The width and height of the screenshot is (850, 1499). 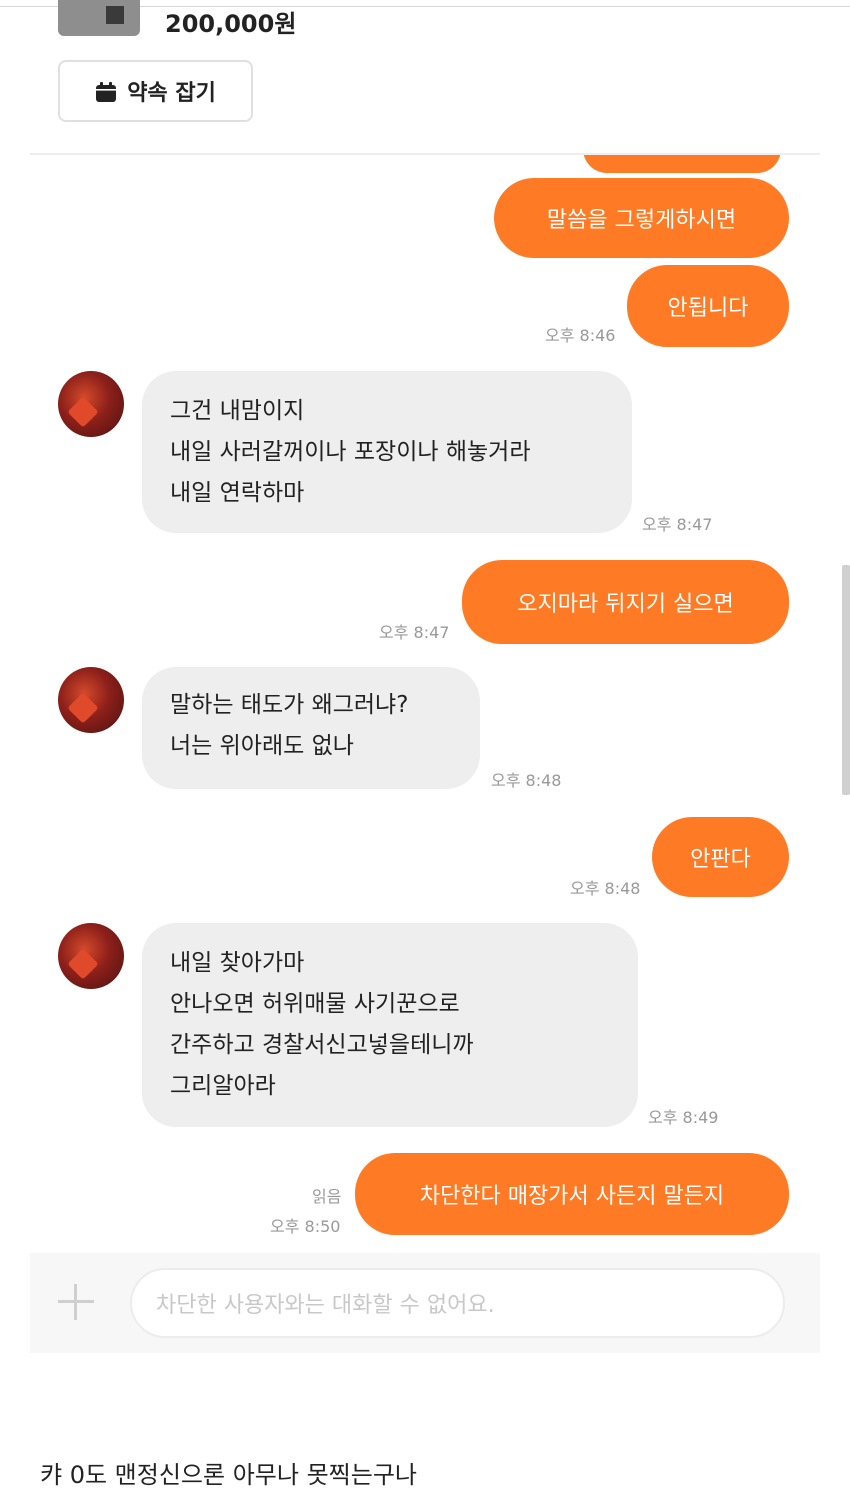 I want to click on product-price: 200,000원, so click(x=231, y=24).